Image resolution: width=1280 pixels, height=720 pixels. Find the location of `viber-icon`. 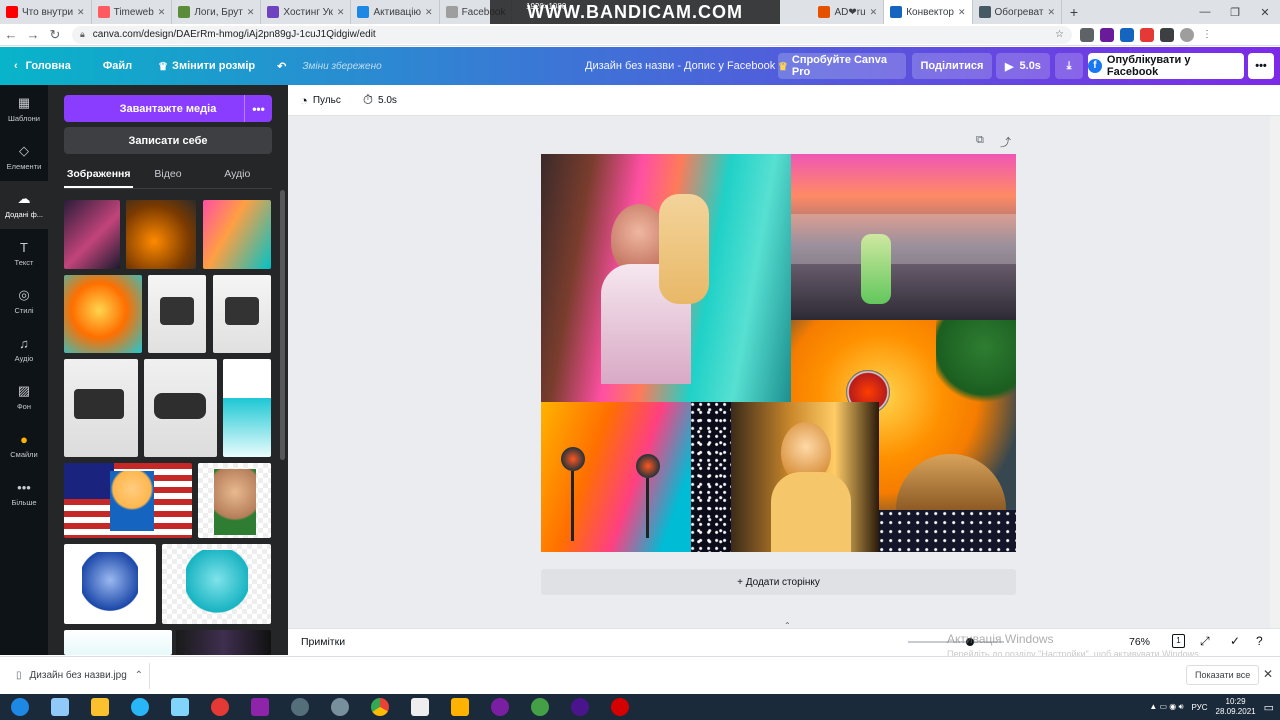

viber-icon is located at coordinates (500, 707).